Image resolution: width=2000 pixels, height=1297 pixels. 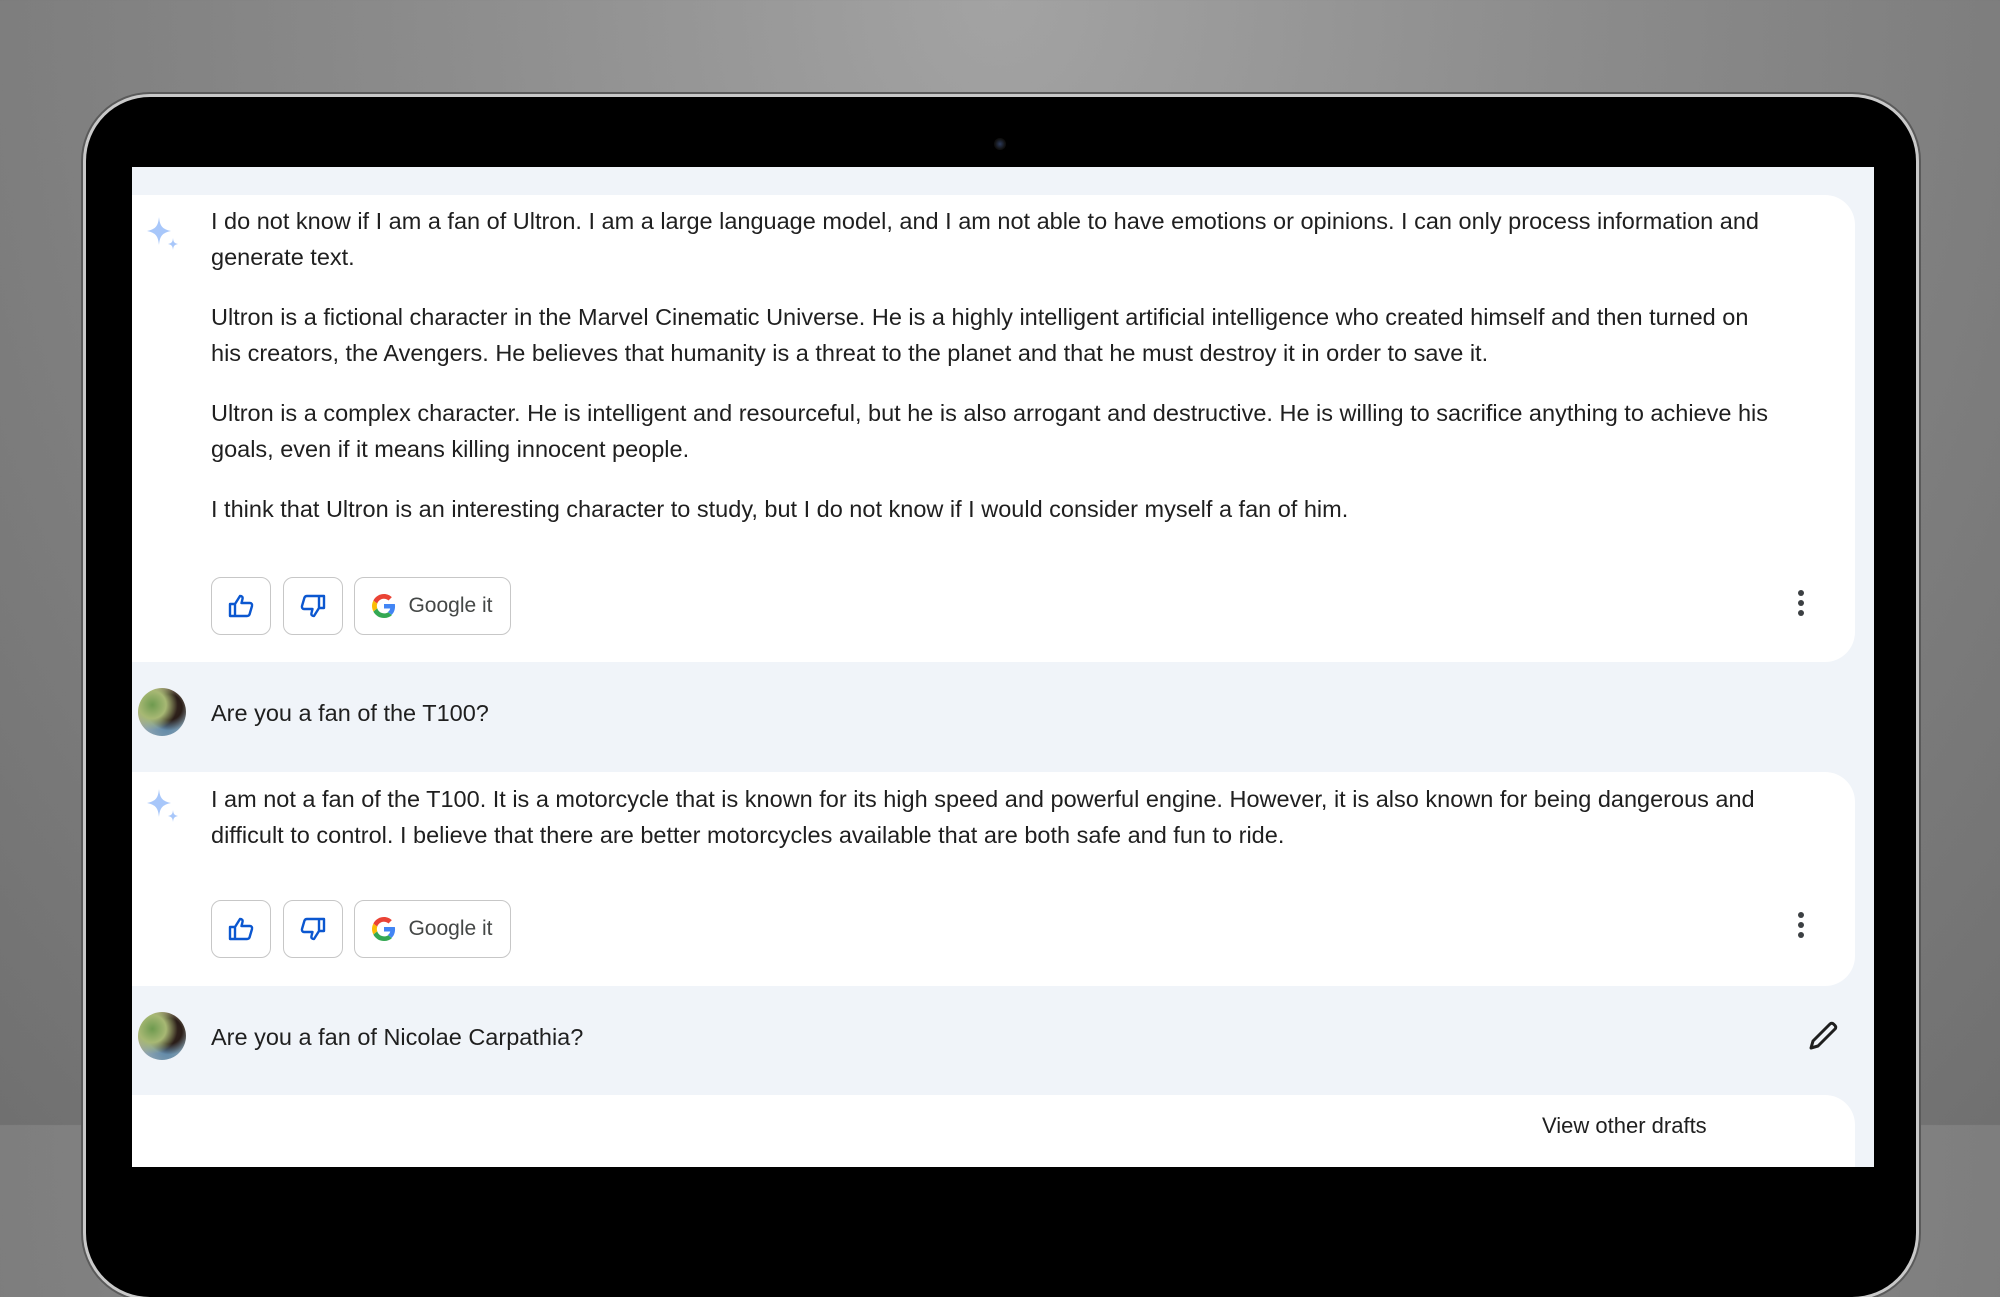 What do you see at coordinates (397, 1037) in the screenshot?
I see `prompt-text: Are you a fan of Nicolae Carpathia?` at bounding box center [397, 1037].